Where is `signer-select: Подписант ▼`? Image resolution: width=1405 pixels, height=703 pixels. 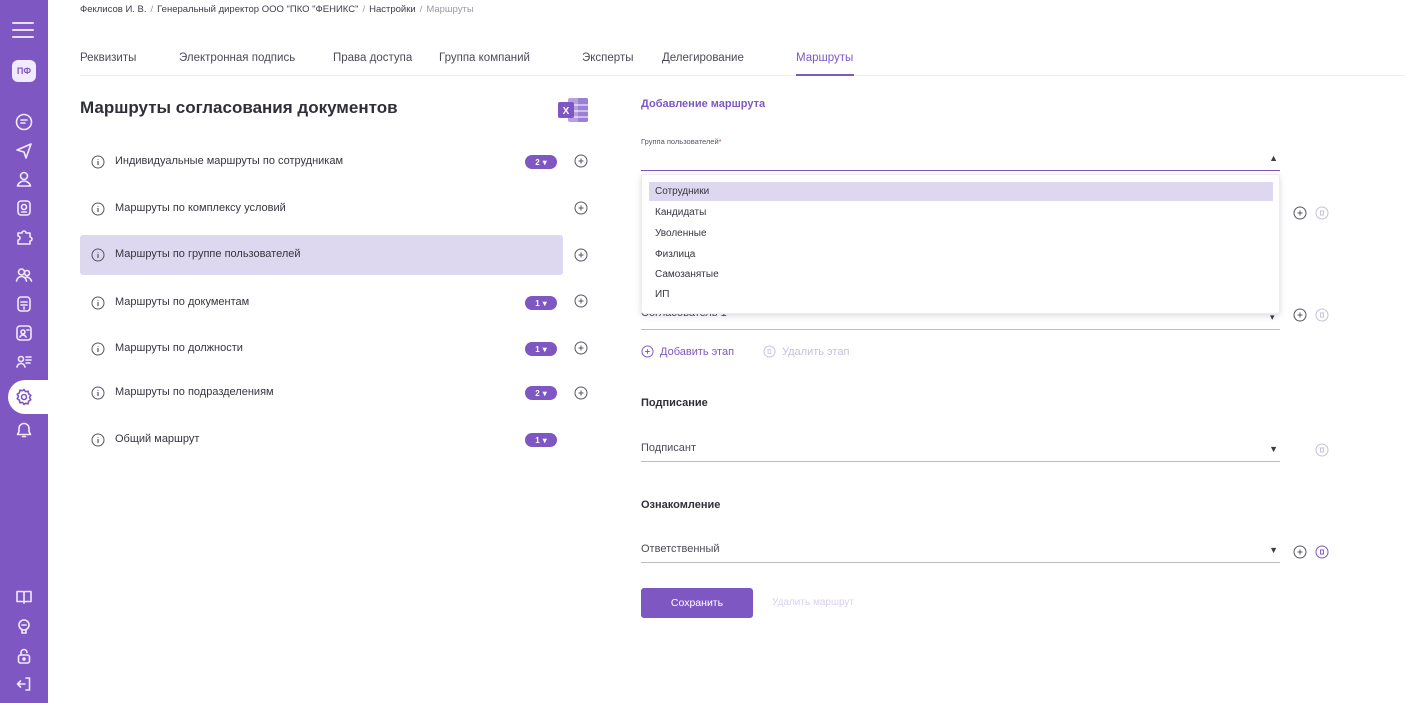
signer-select: Подписант ▼ is located at coordinates (960, 449).